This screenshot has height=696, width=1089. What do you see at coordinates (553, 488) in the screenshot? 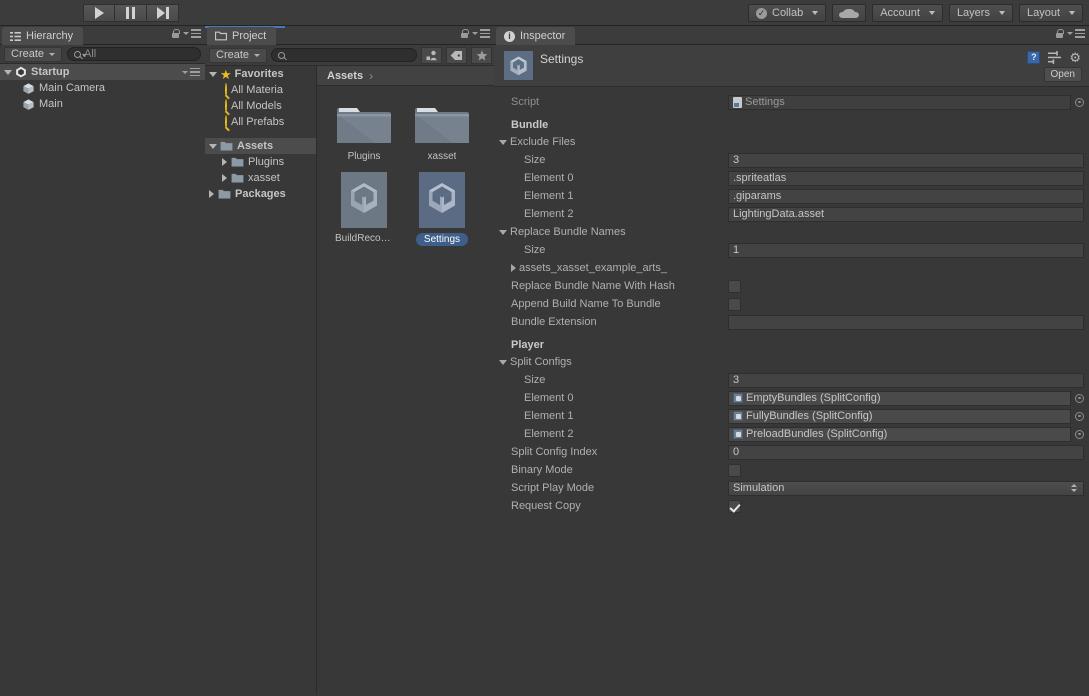
I see `property-label: Script Play Mode` at bounding box center [553, 488].